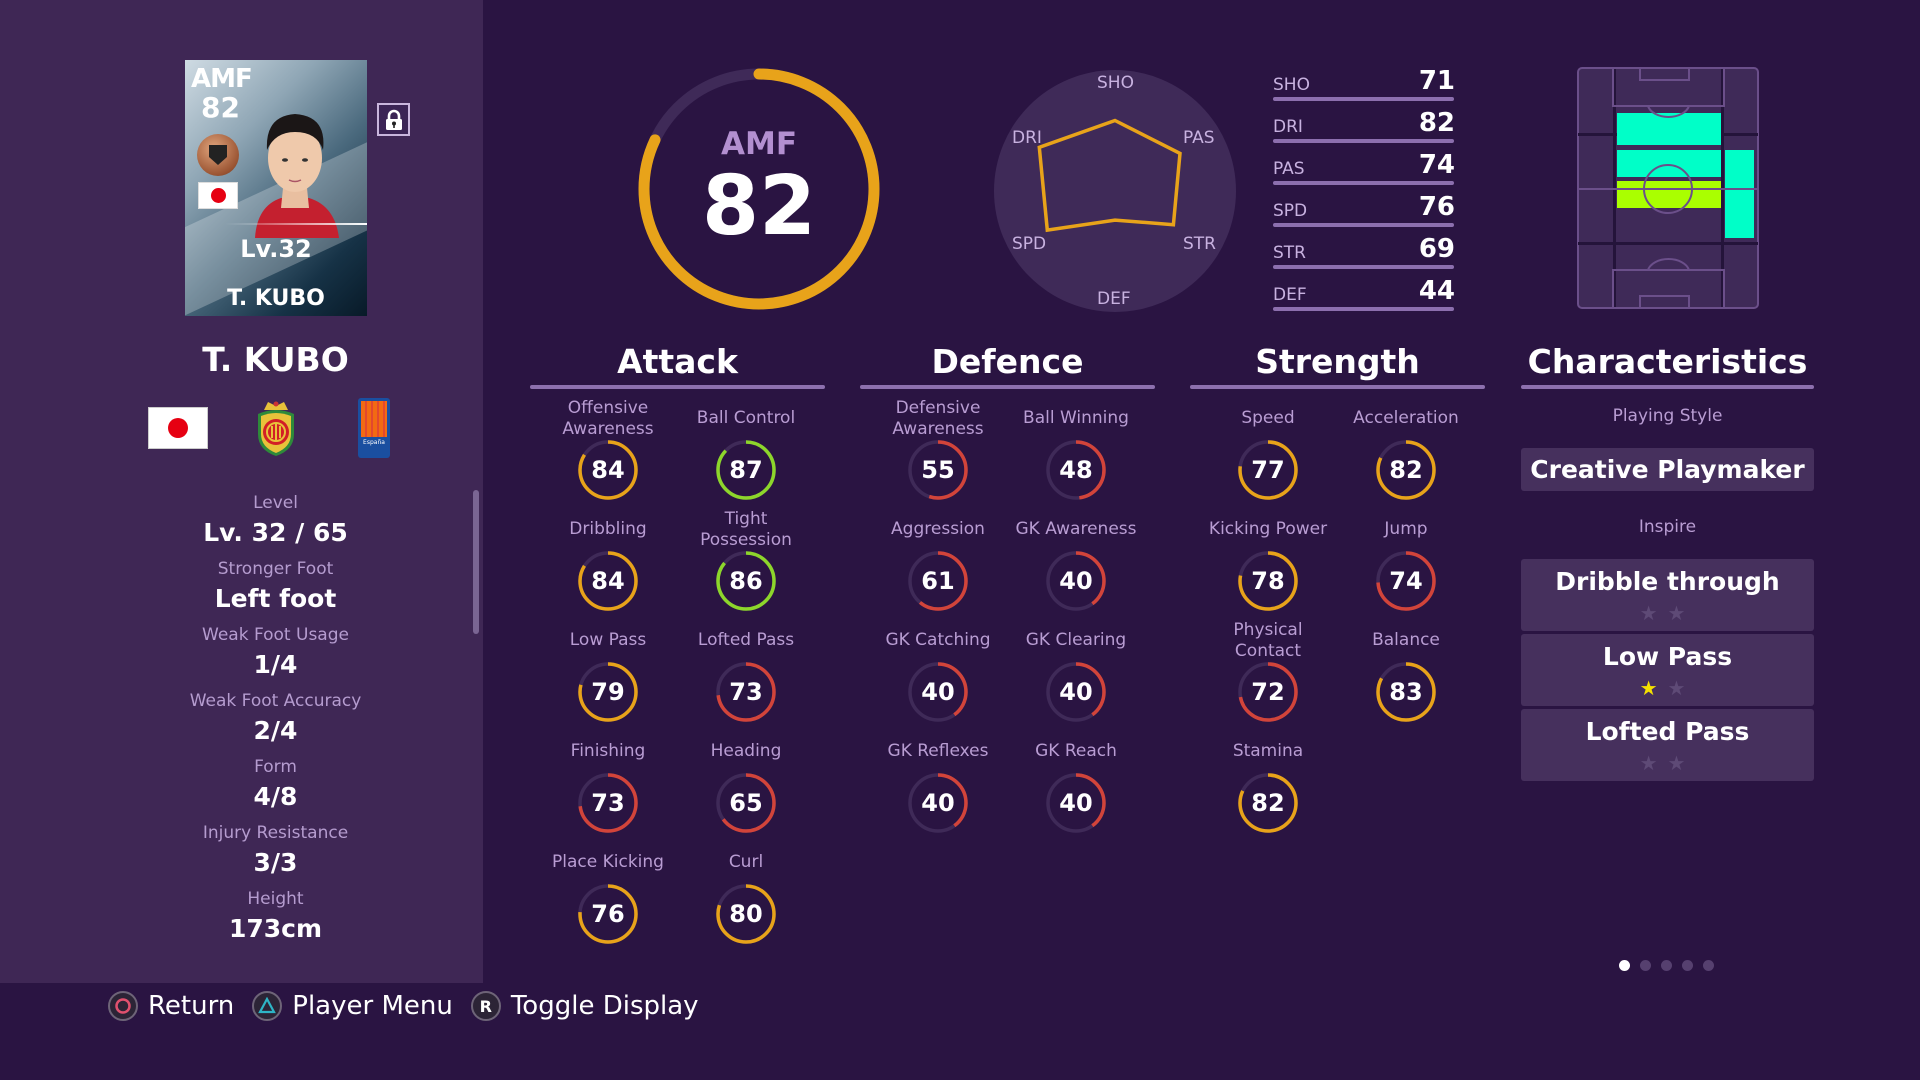  I want to click on stat-ring-speed: 77, so click(1268, 470).